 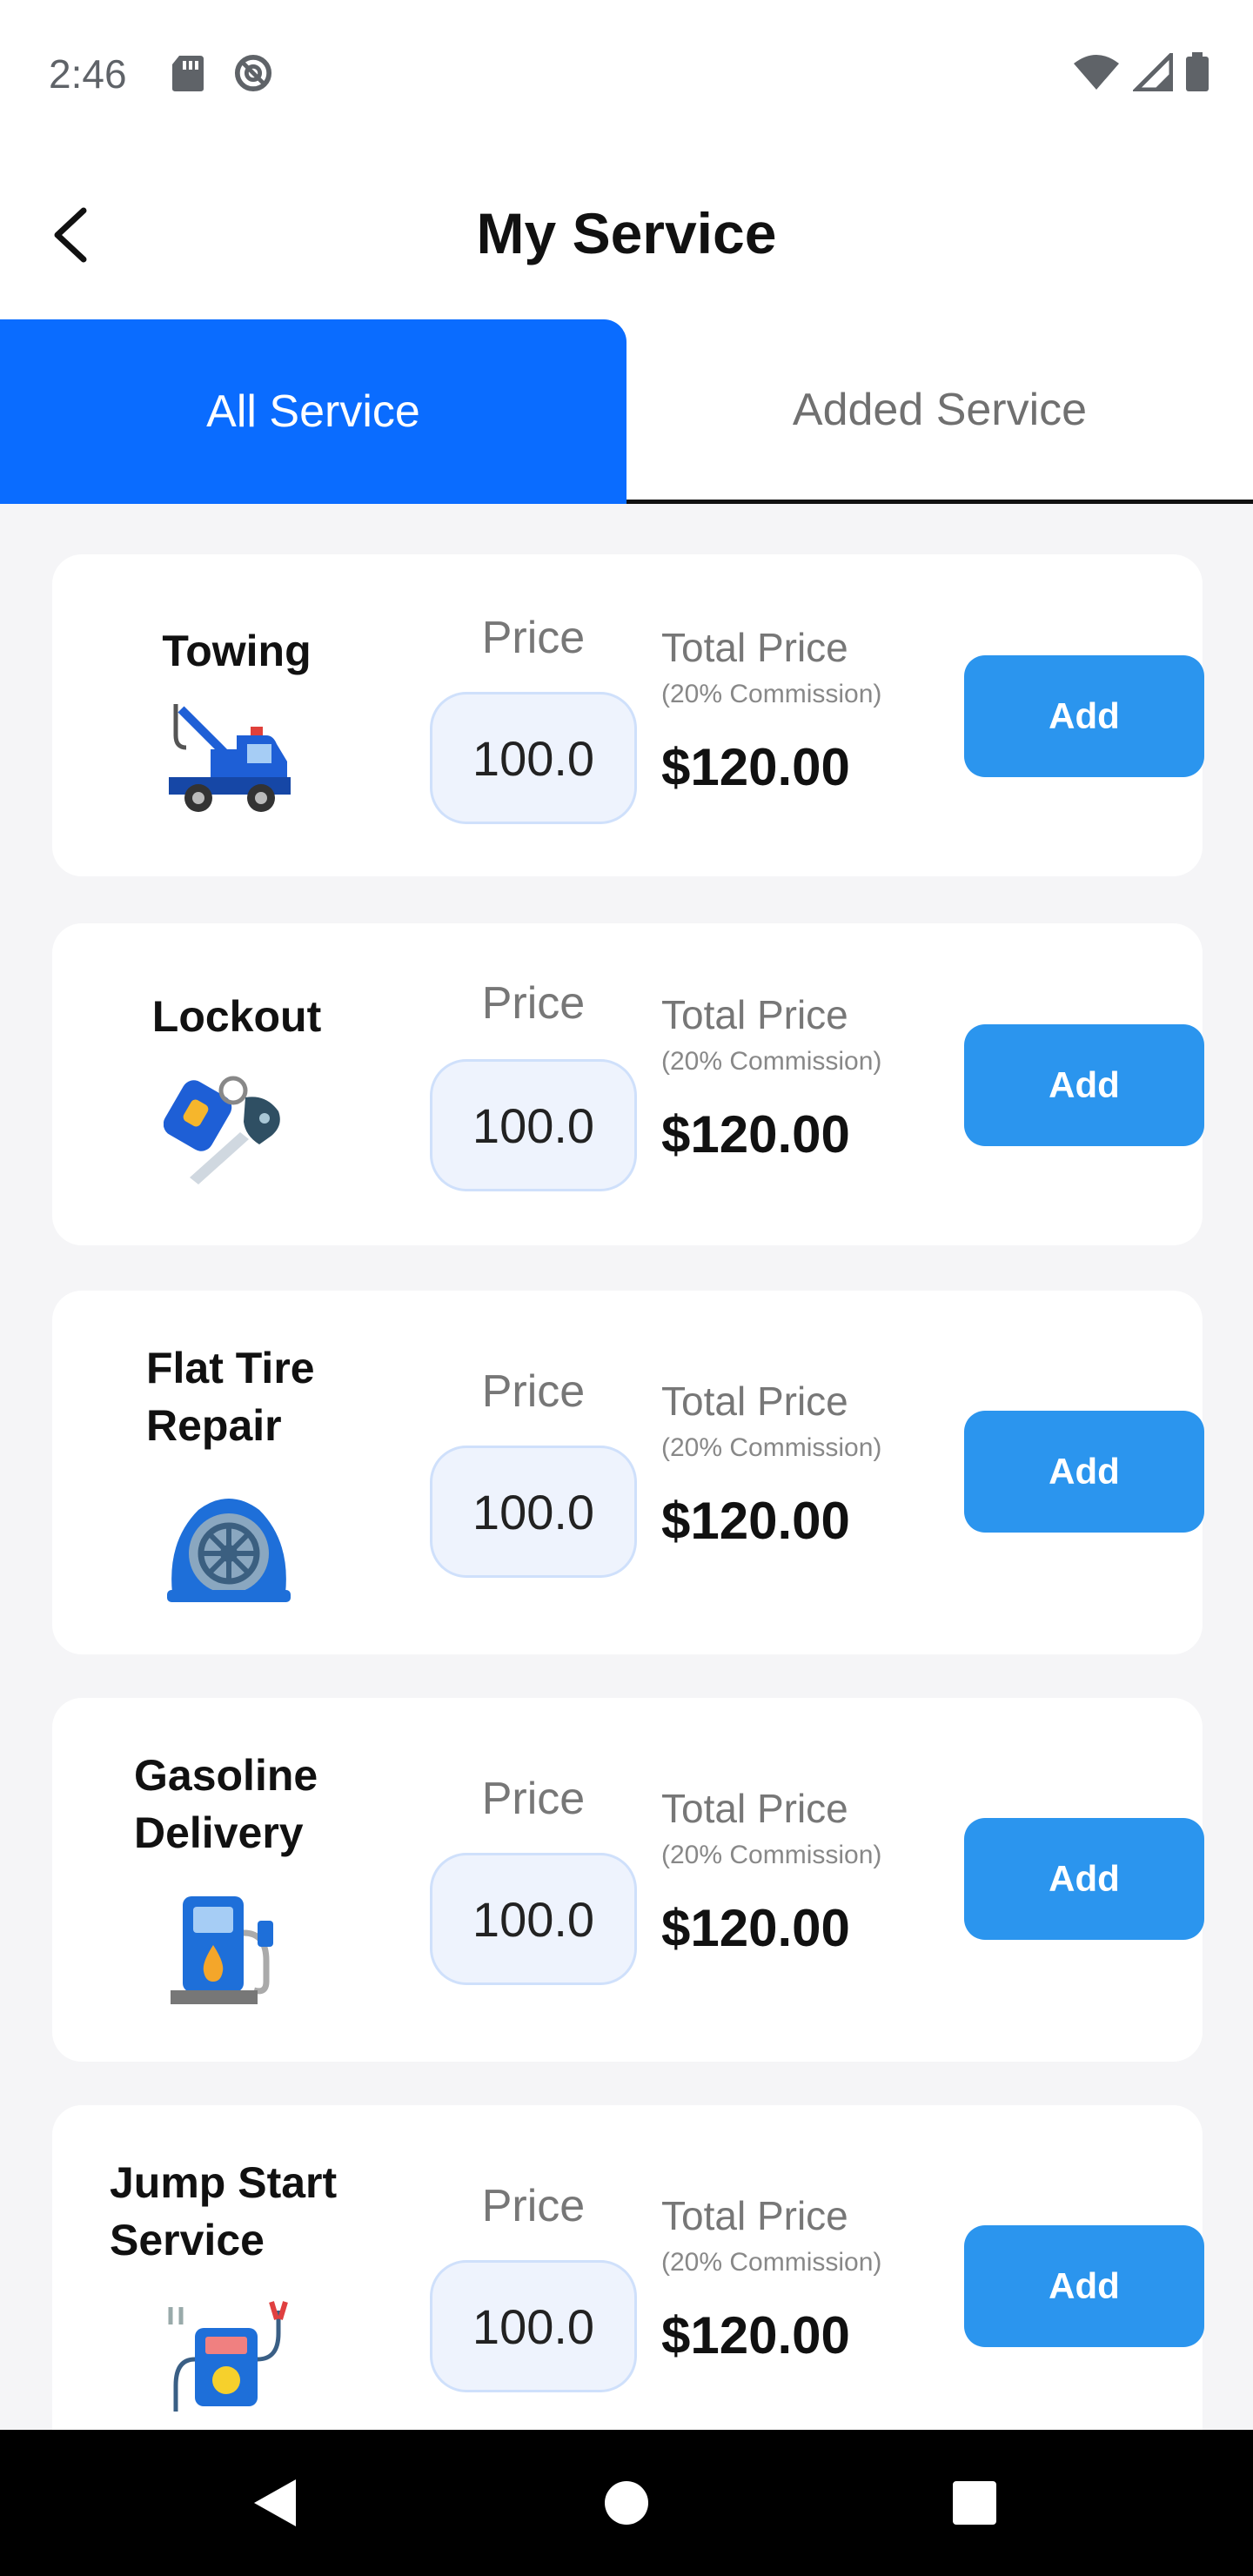 I want to click on wifi-icon, so click(x=1096, y=72).